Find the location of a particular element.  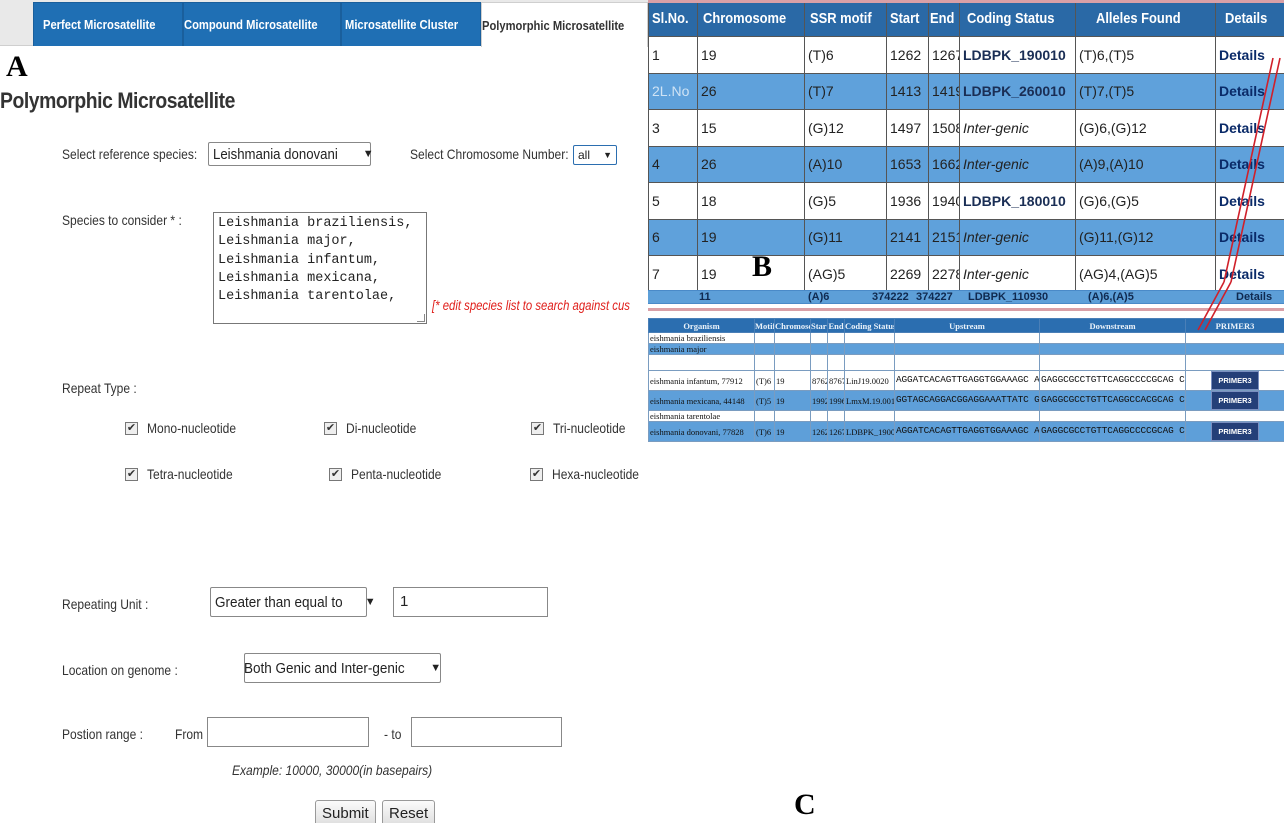

checkbox-hexa-nucleotide: ✔ Hexa-nucleotide is located at coordinates (589, 474).